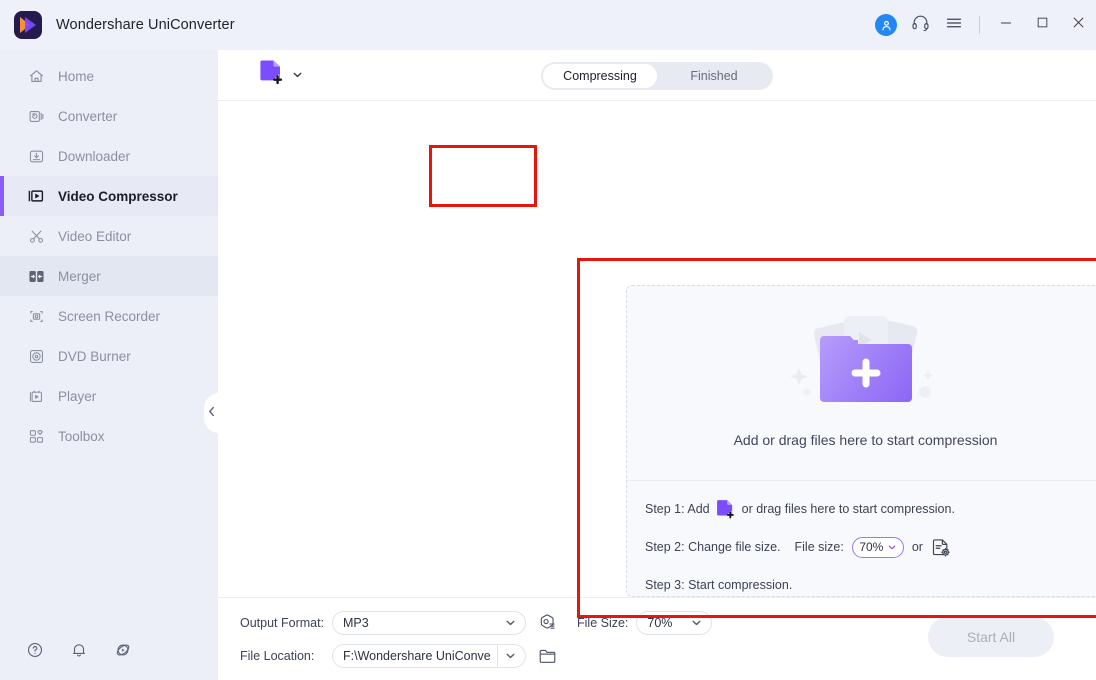 This screenshot has height=680, width=1096. I want to click on converter-icon, so click(36, 116).